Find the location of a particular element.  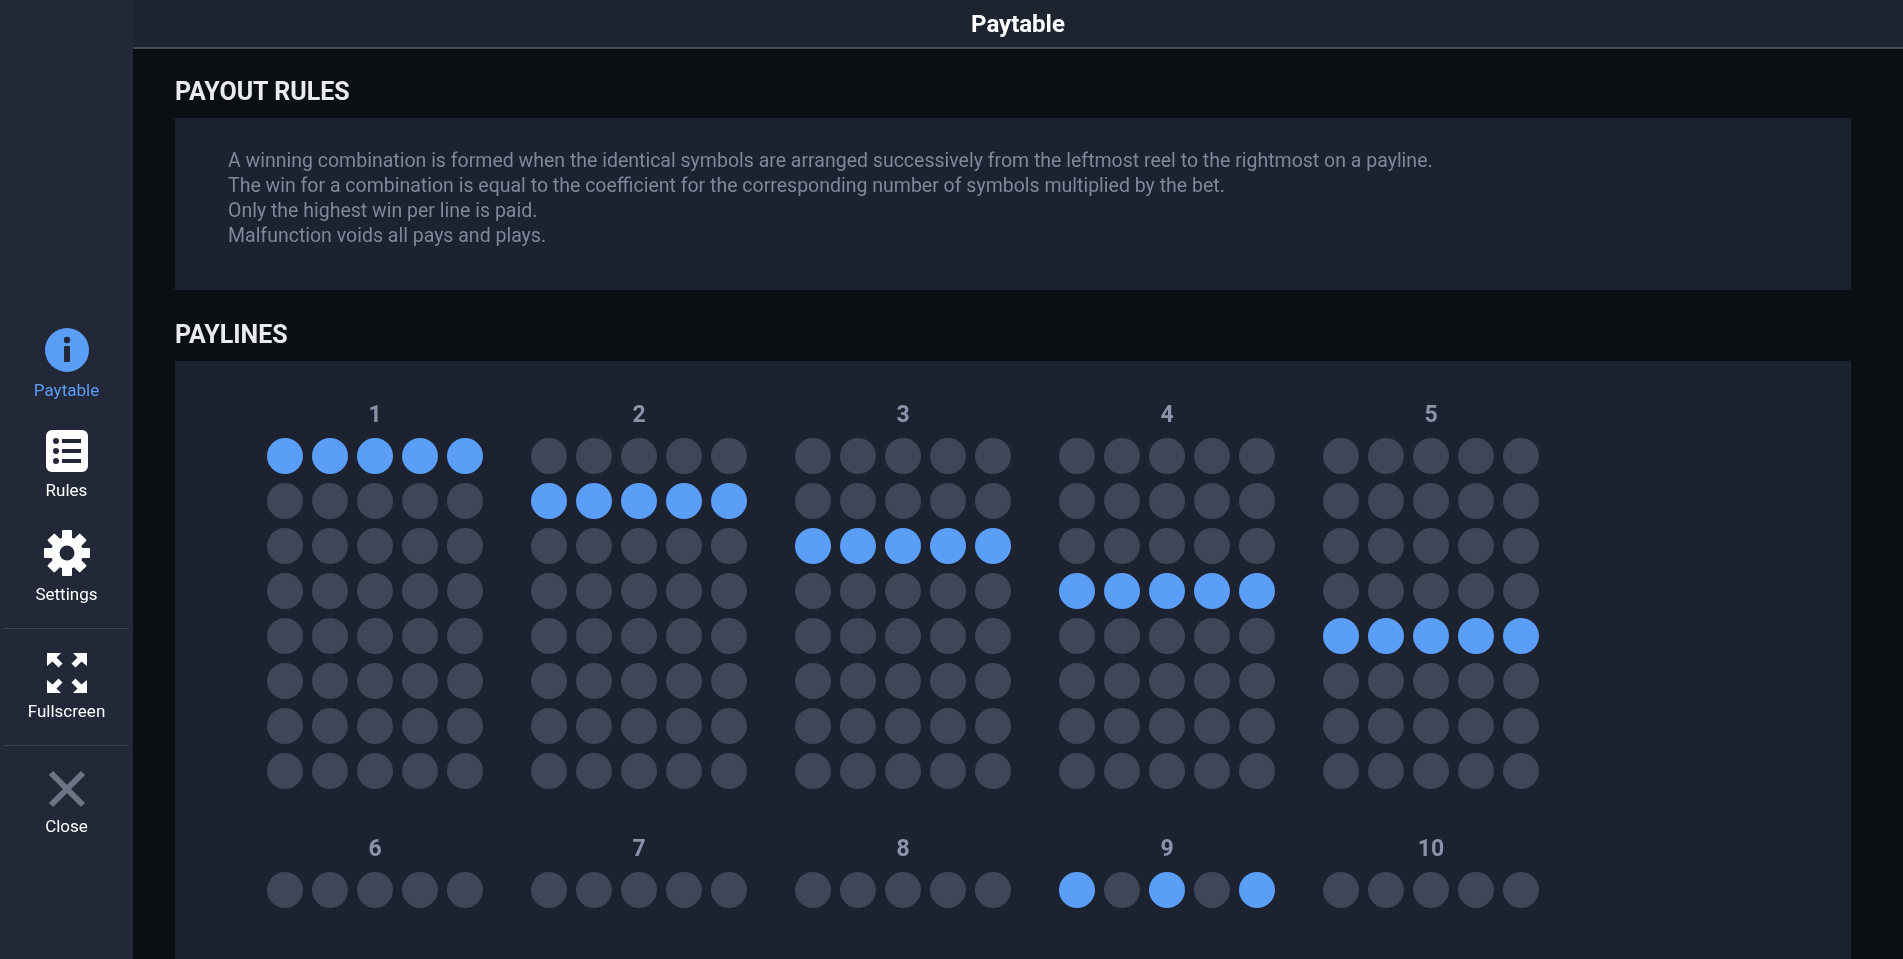

sidebar-item: Fullscreen is located at coordinates (66, 687).